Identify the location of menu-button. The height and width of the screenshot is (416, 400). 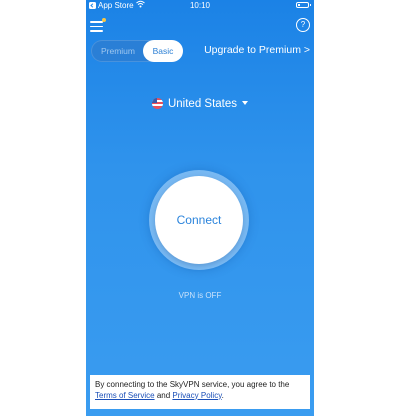
(98, 25).